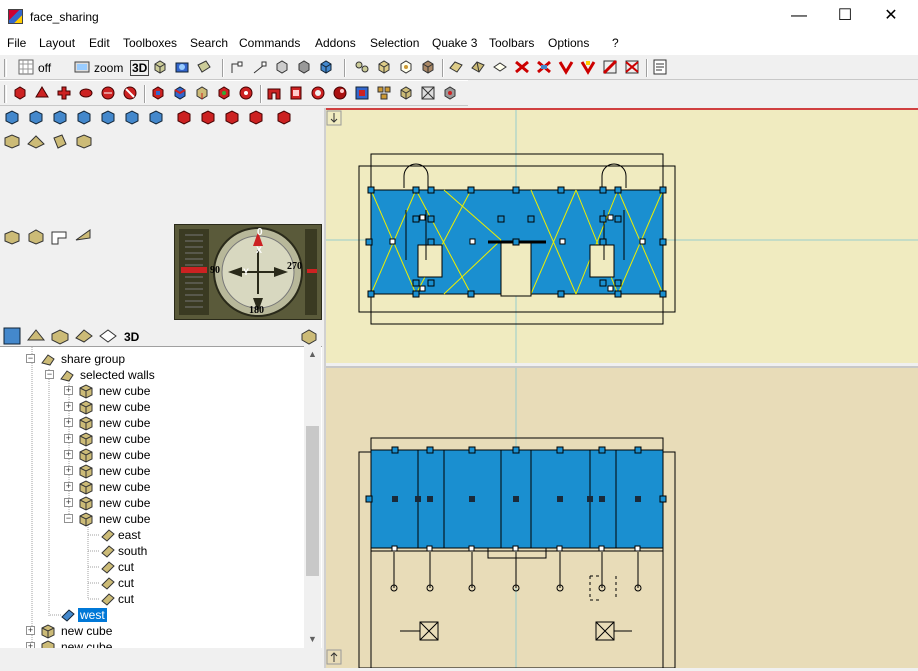 This screenshot has height=671, width=918. I want to click on tree-node-selected-walls: − selected walls, so click(165, 375).